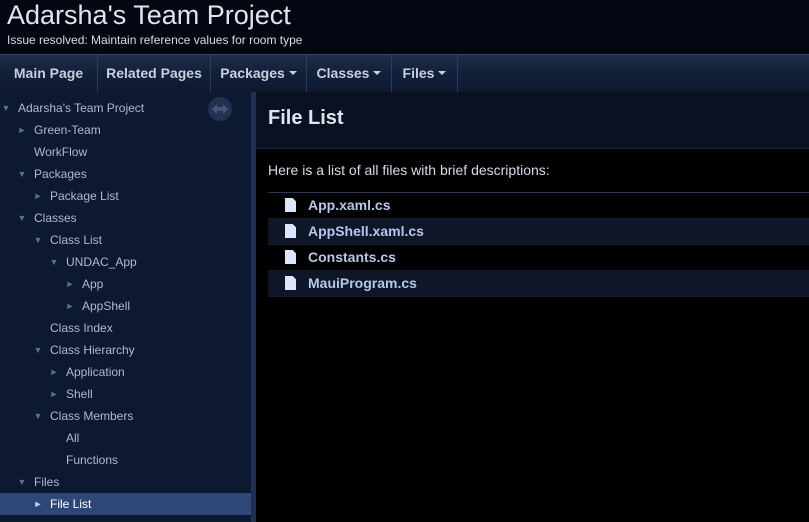  Describe the element at coordinates (349, 205) in the screenshot. I see `file-link: App.xaml.cs` at that location.